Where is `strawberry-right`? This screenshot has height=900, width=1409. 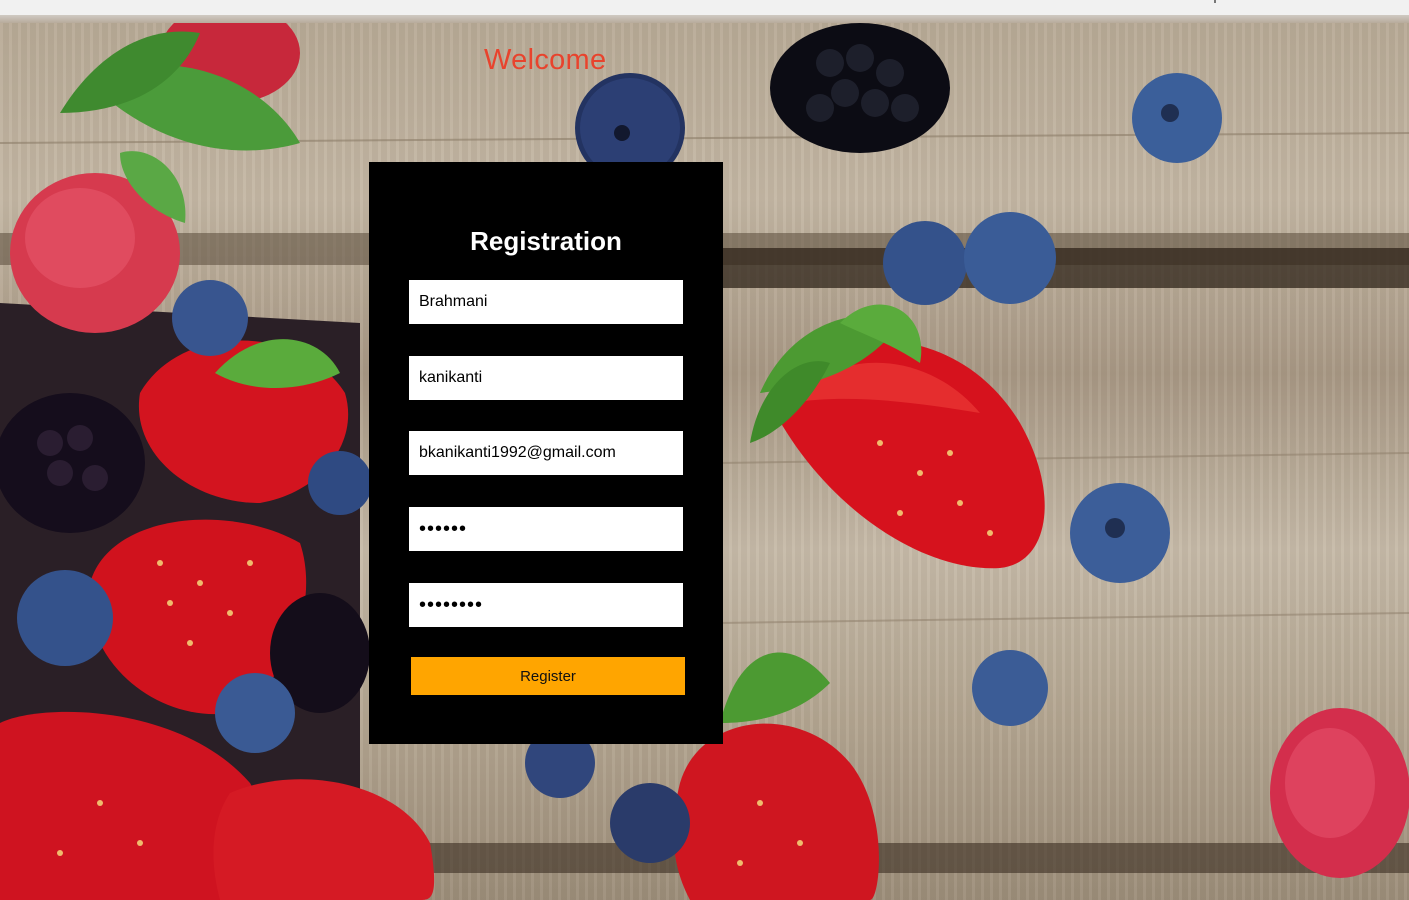 strawberry-right is located at coordinates (897, 436).